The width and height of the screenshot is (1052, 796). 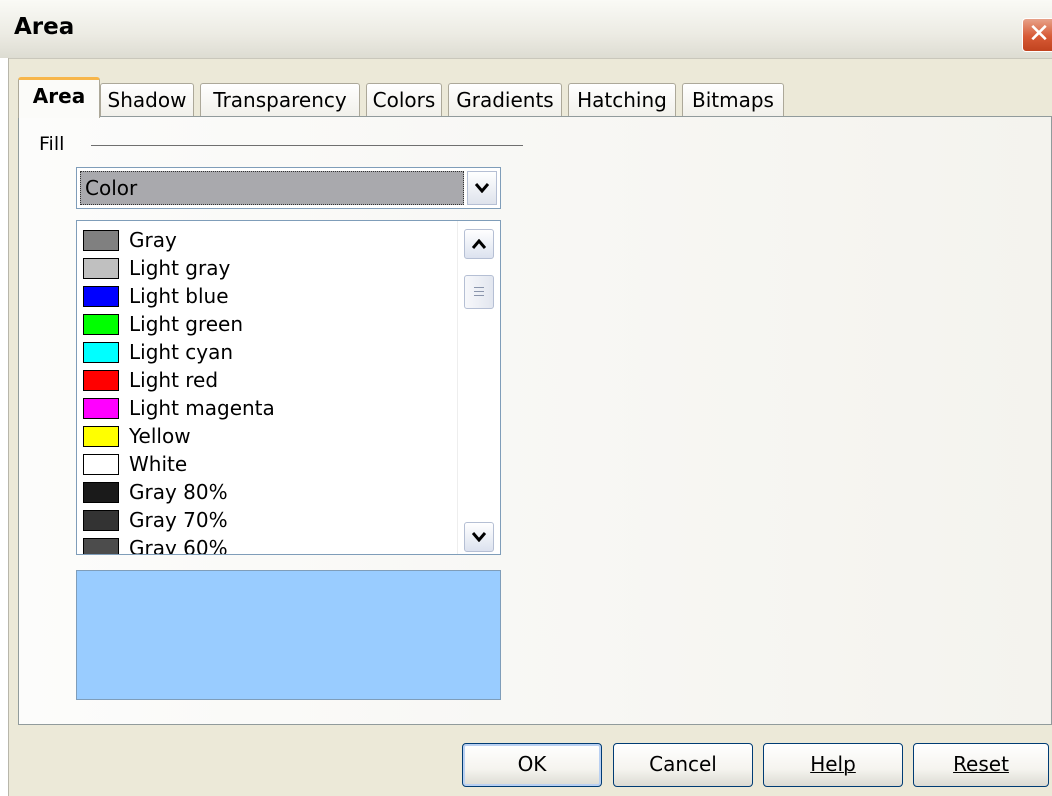 What do you see at coordinates (280, 100) in the screenshot?
I see `tab-transparency: Transparency` at bounding box center [280, 100].